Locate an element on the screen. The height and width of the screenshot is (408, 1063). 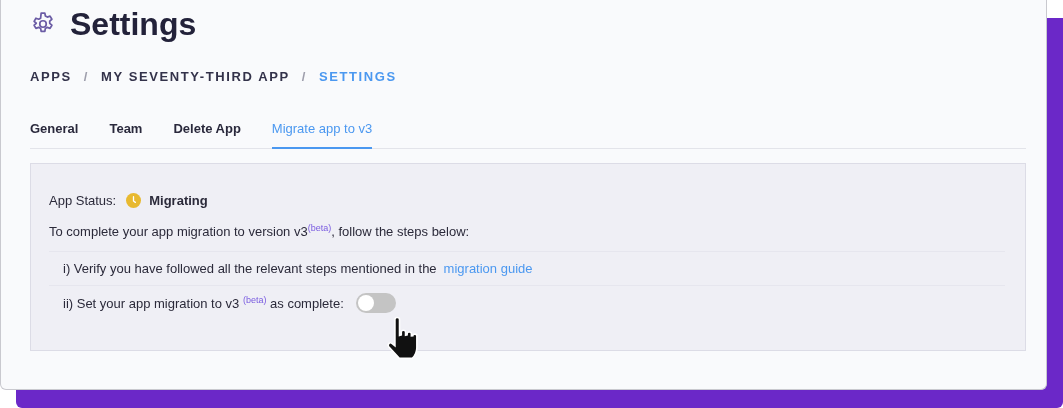
tab: Delete App is located at coordinates (207, 135).